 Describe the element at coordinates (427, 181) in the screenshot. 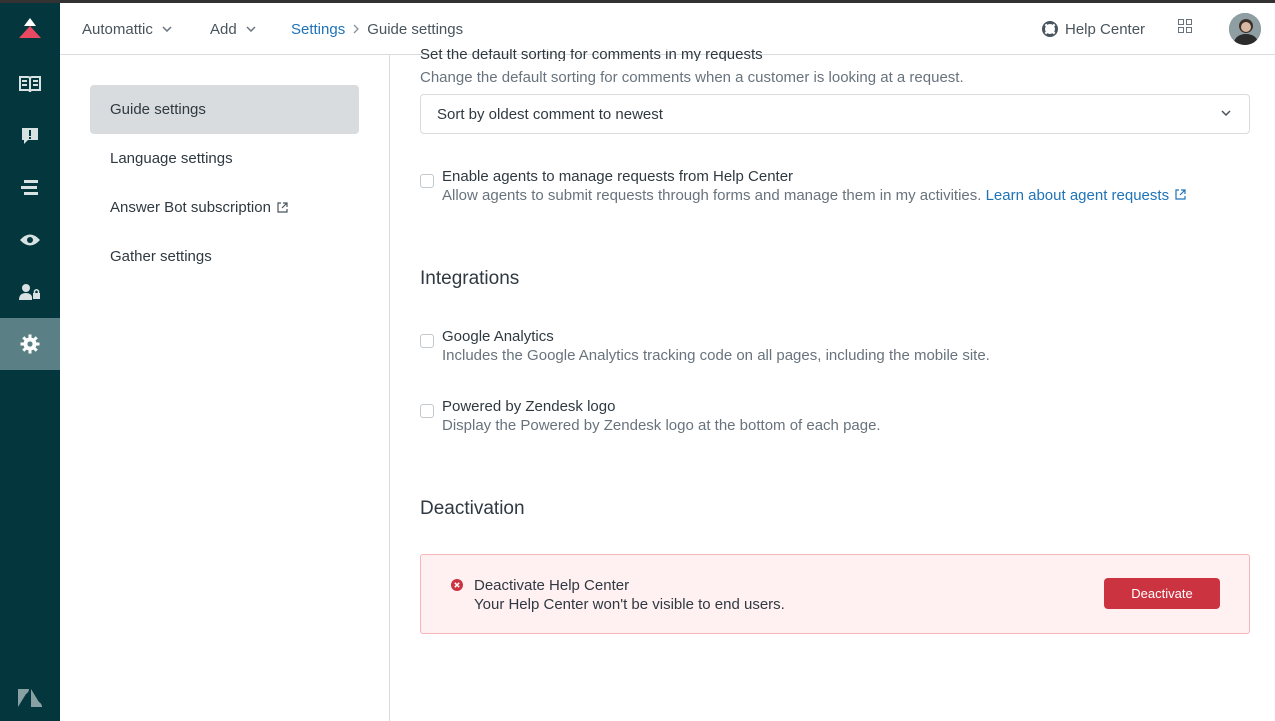

I see `agents-requests-checkbox` at that location.